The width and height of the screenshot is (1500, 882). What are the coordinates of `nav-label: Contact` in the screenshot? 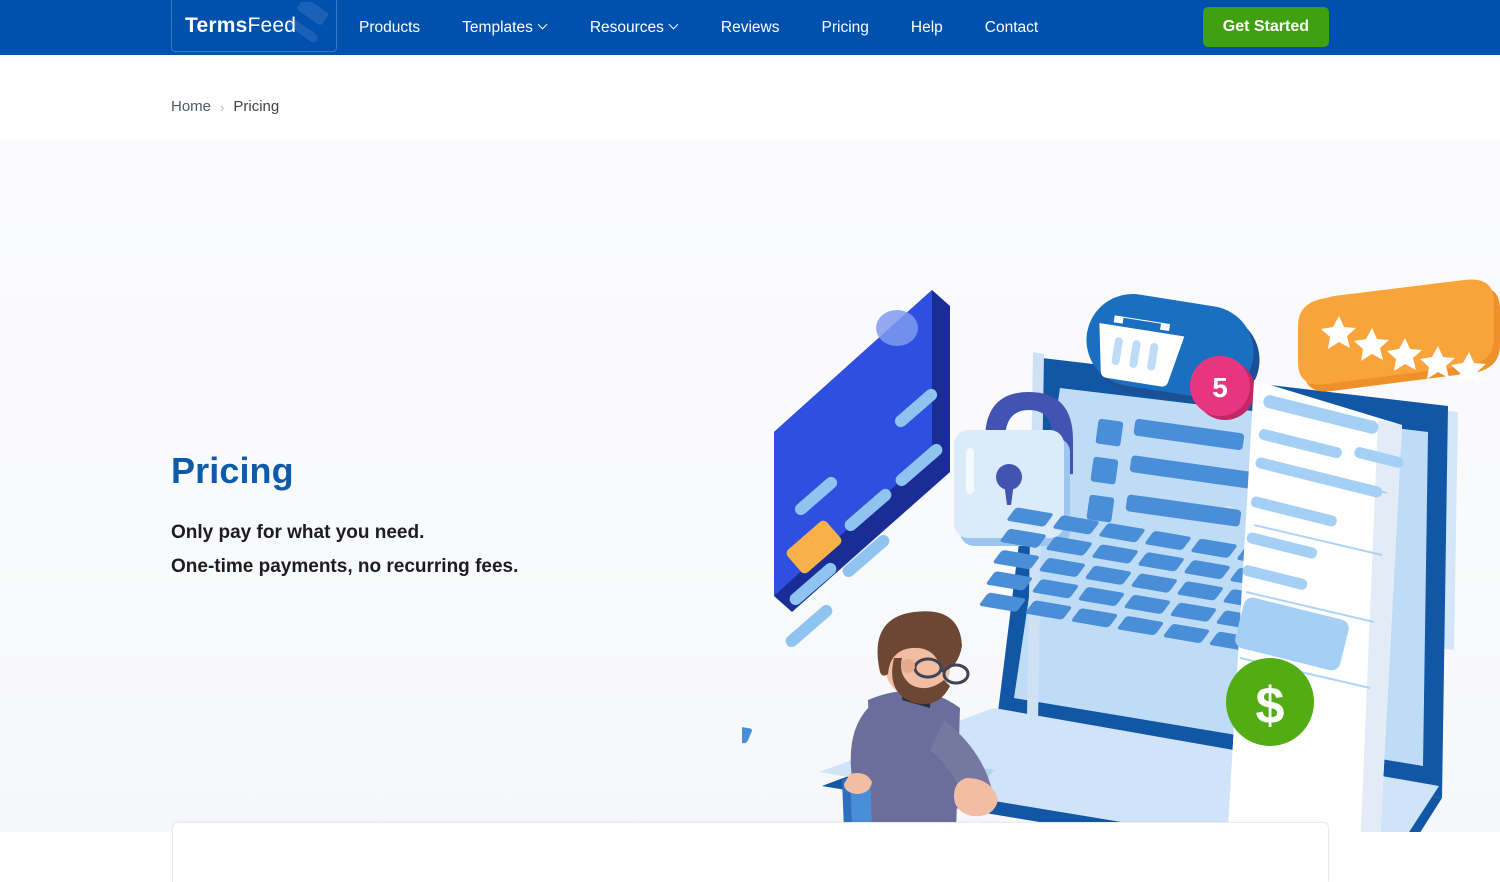 It's located at (1011, 27).